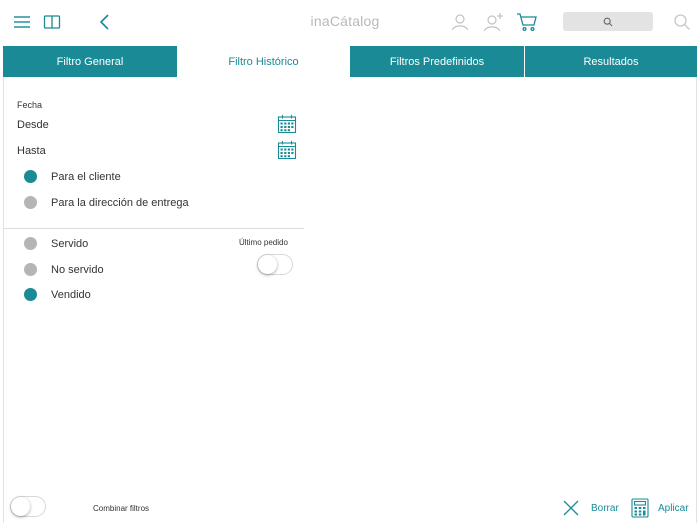  I want to click on hasta-label: Hasta, so click(31, 151).